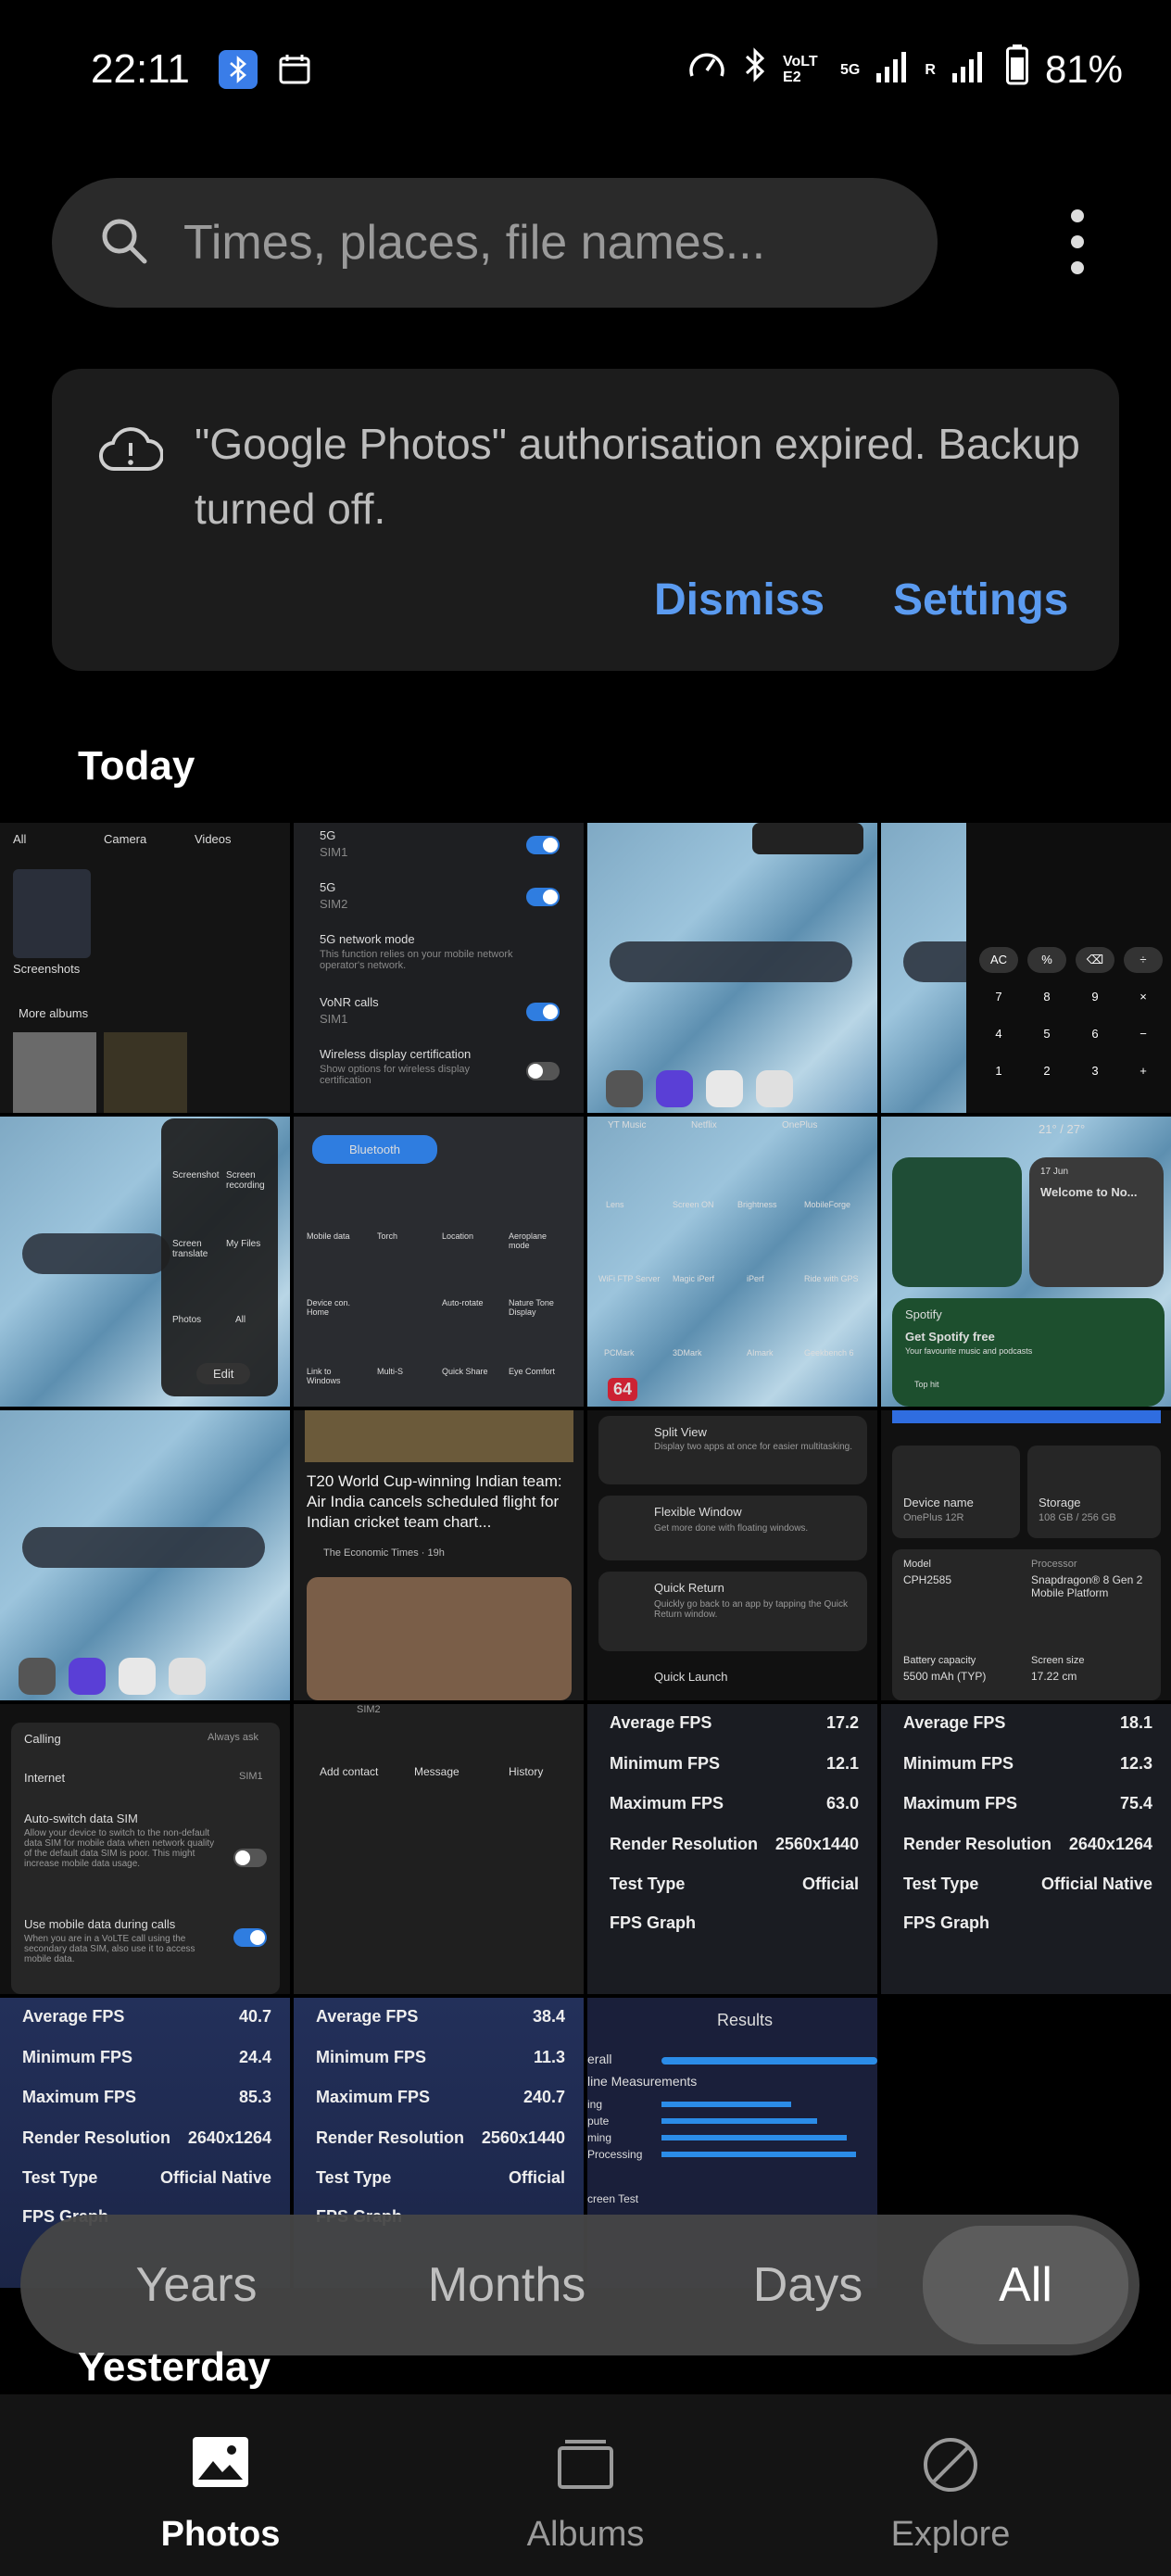 The image size is (1171, 2576). Describe the element at coordinates (950, 1337) in the screenshot. I see `thumb-text: Get Spotify free` at that location.